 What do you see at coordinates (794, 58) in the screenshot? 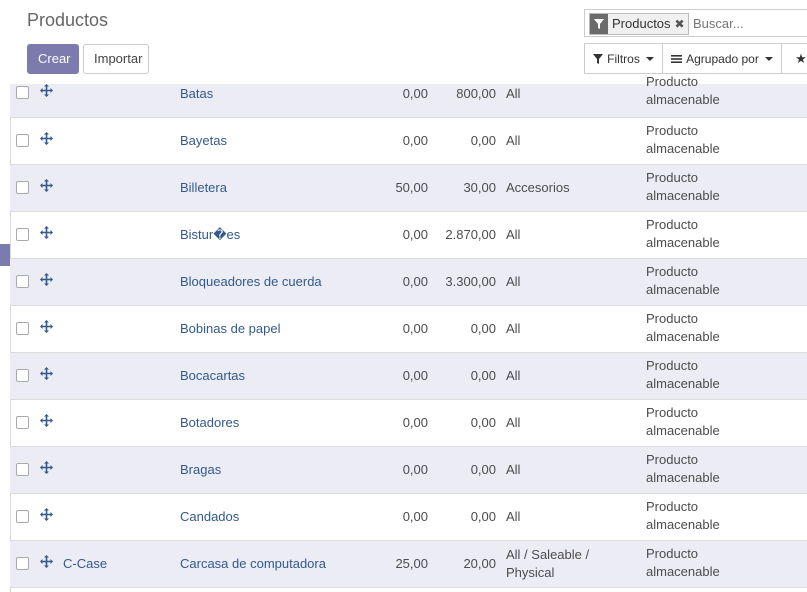
I see `favorites-dropdown: ★` at bounding box center [794, 58].